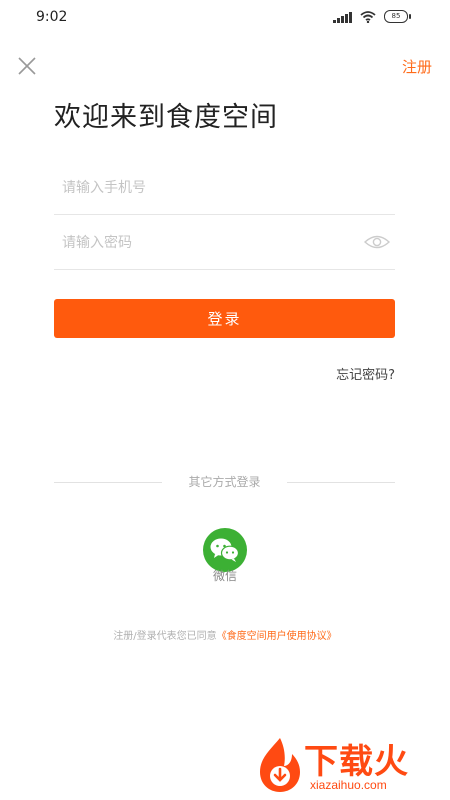  I want to click on watermark: 下载火 xiazaihuo.com, so click(347, 766).